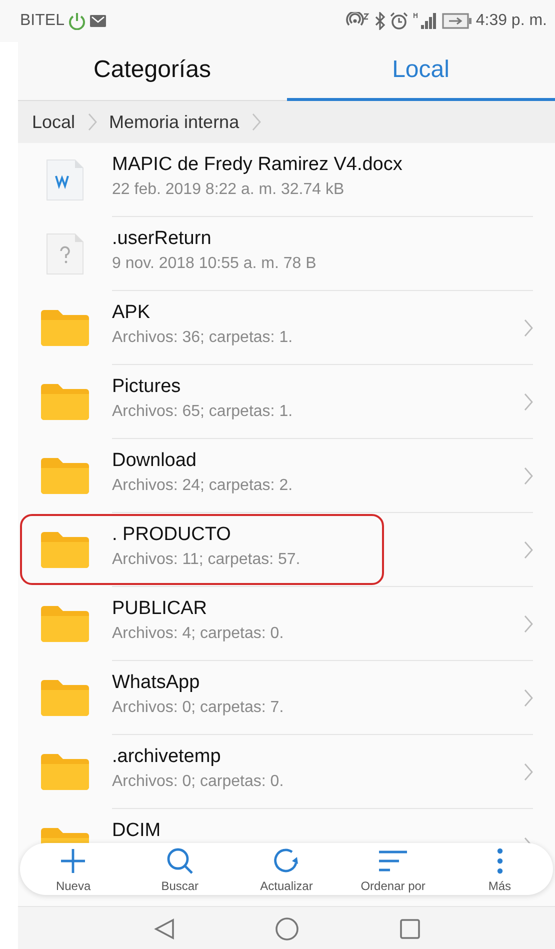 The height and width of the screenshot is (949, 555). I want to click on signal-icon, so click(425, 21).